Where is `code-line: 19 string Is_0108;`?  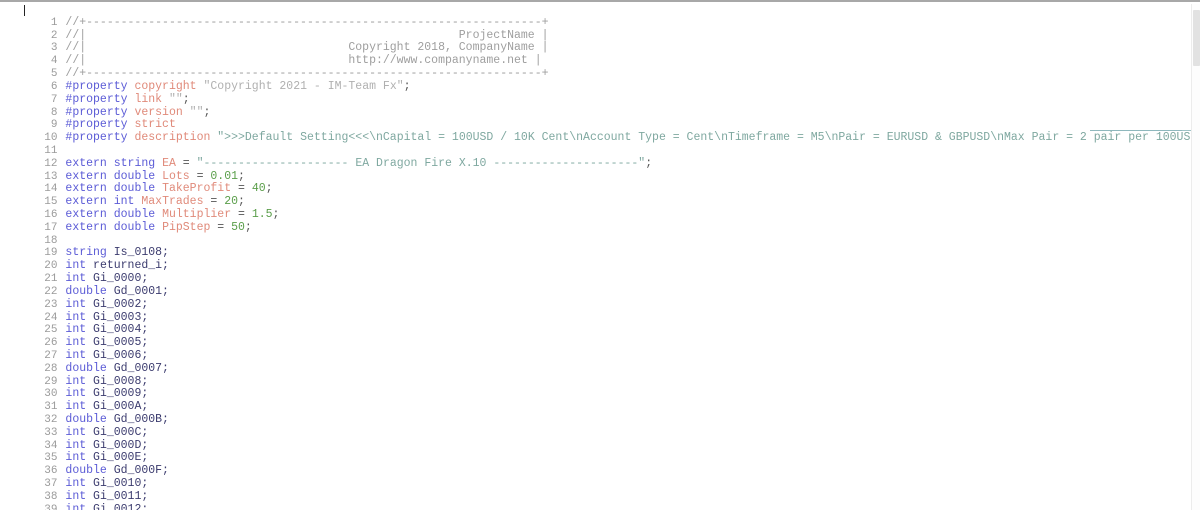 code-line: 19 string Is_0108; is located at coordinates (600, 247).